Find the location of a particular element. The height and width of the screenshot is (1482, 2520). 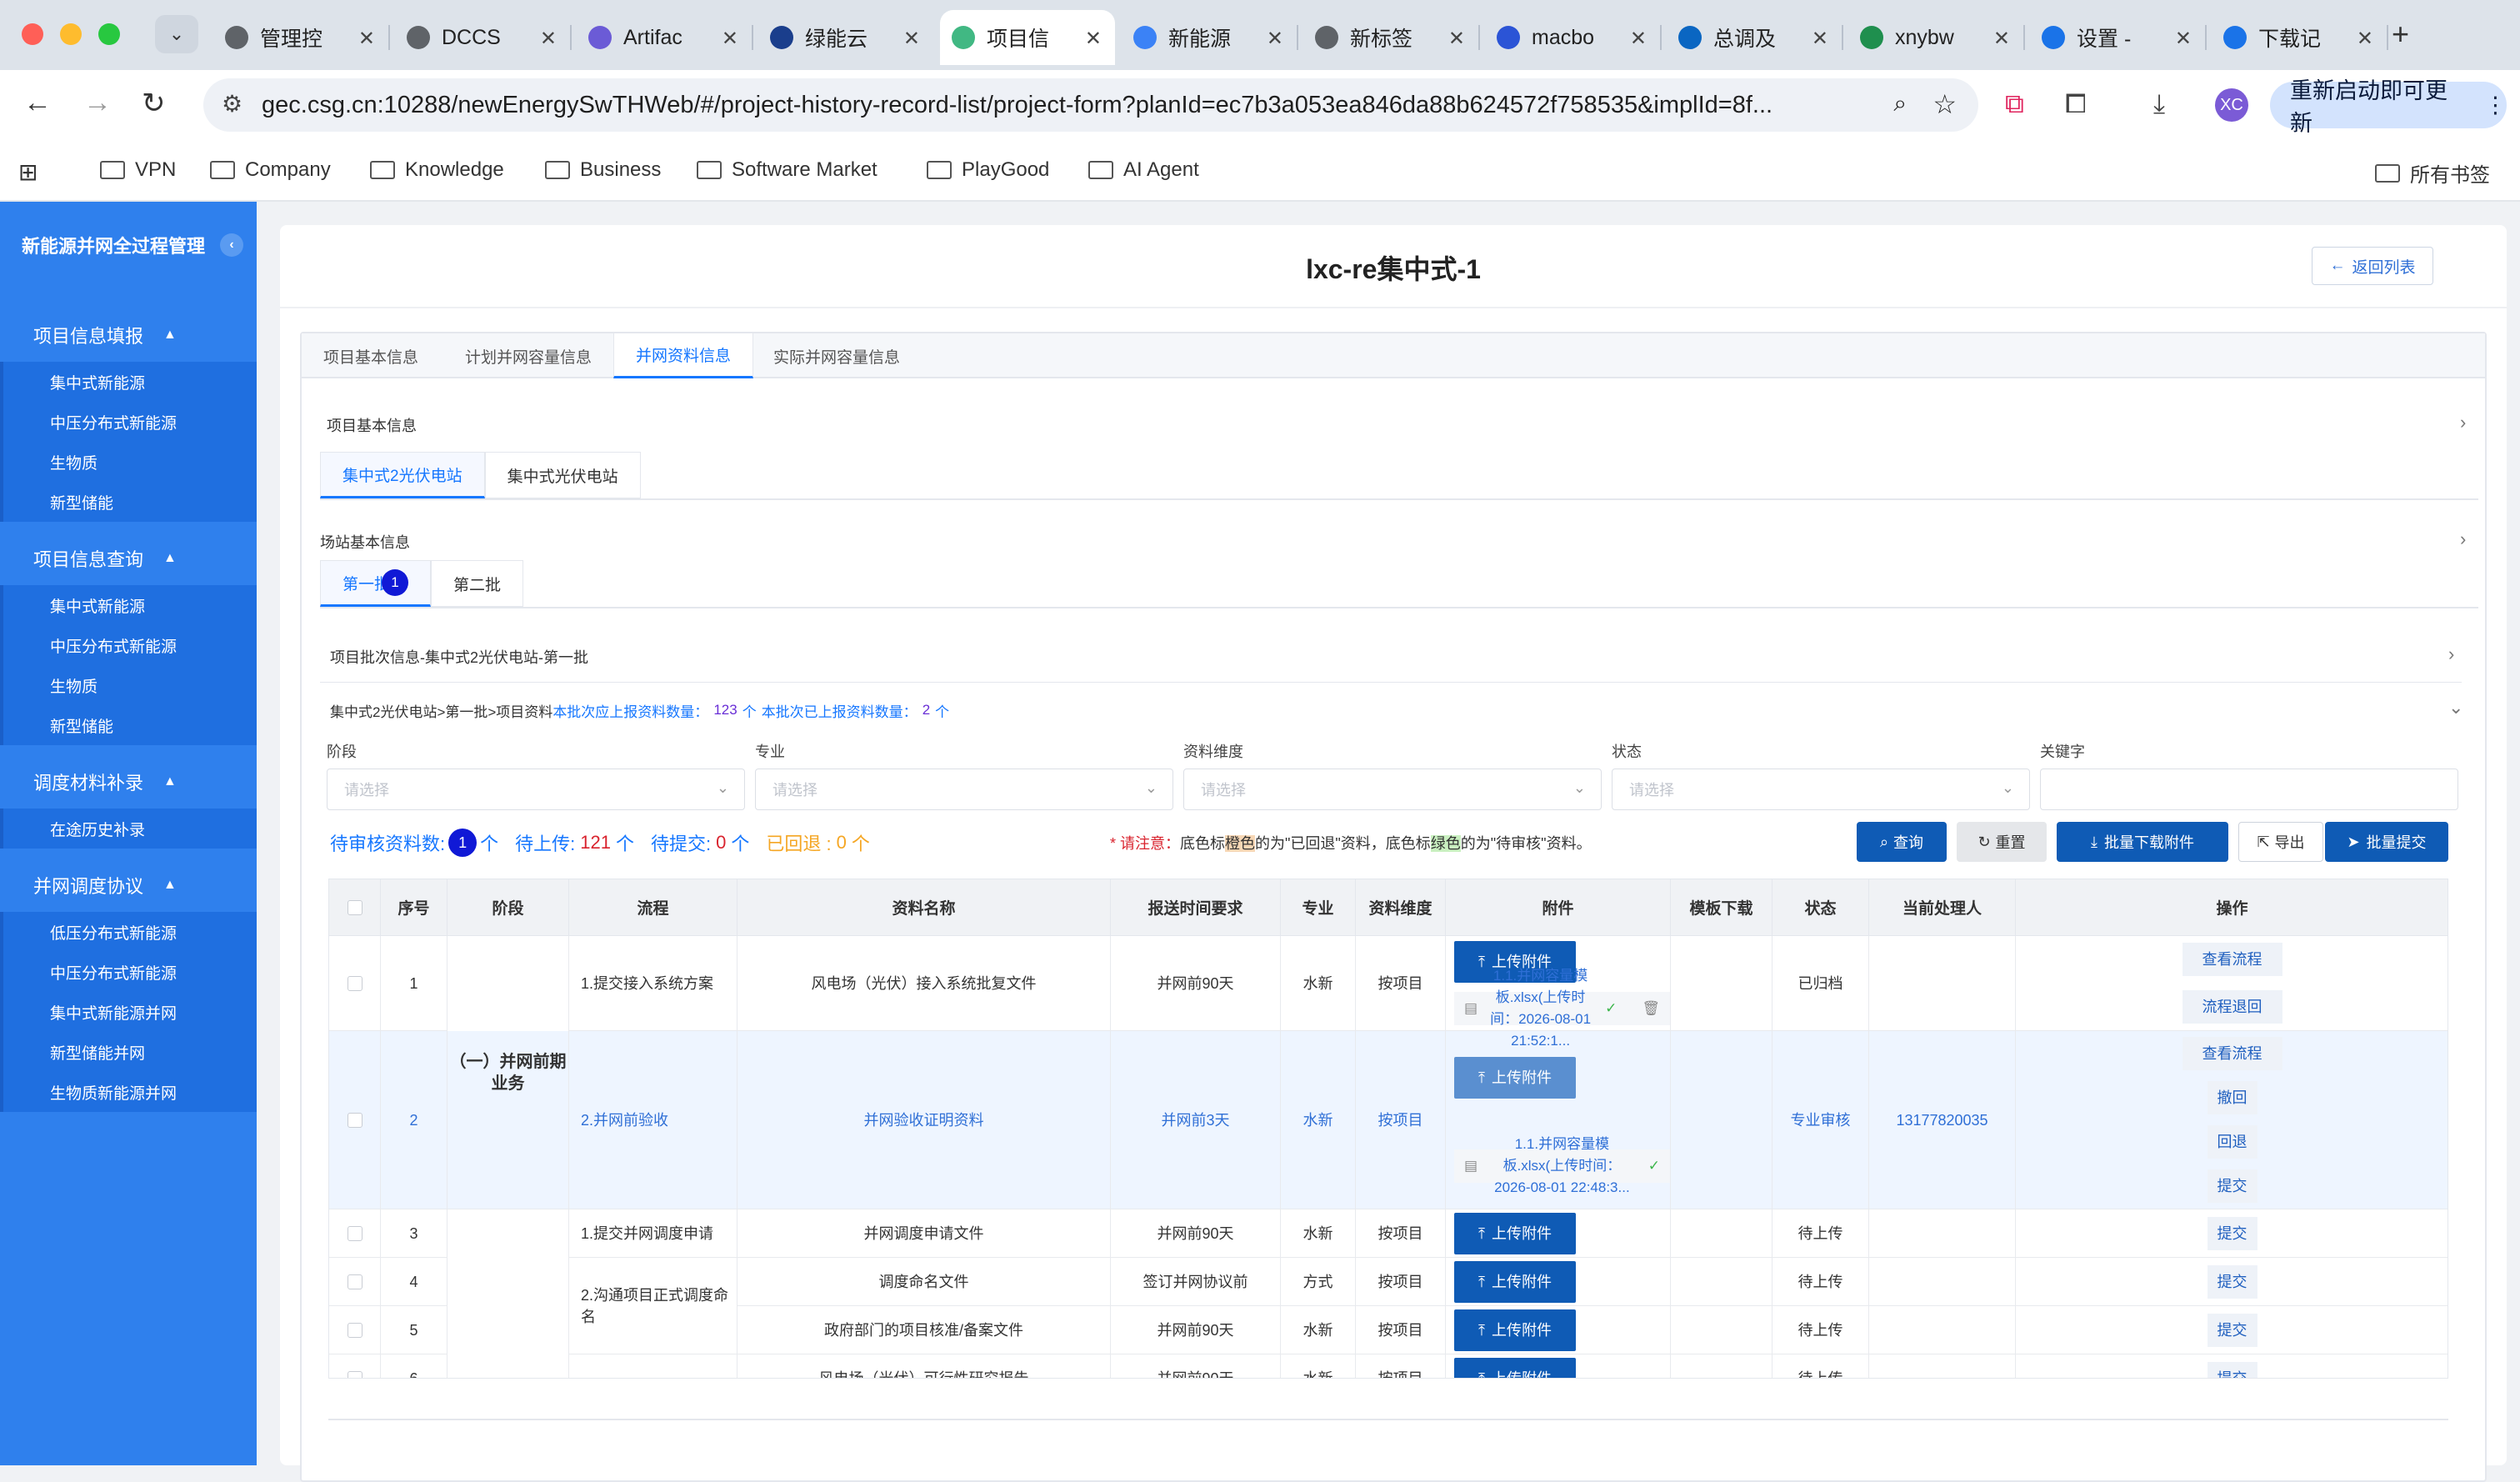

folder-icon is located at coordinates (222, 170).